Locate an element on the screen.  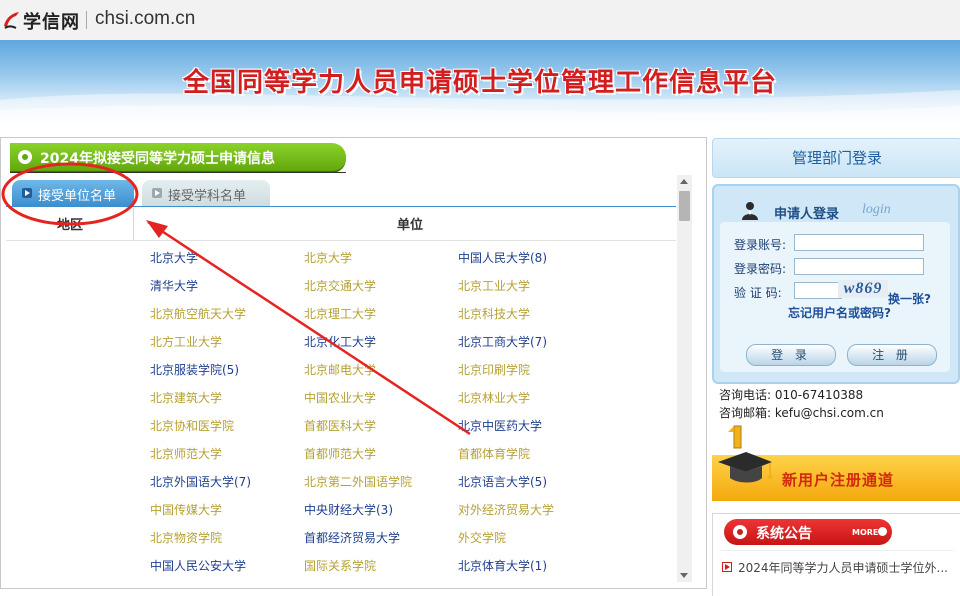
graduation-cap-icon is located at coordinates (745, 454).